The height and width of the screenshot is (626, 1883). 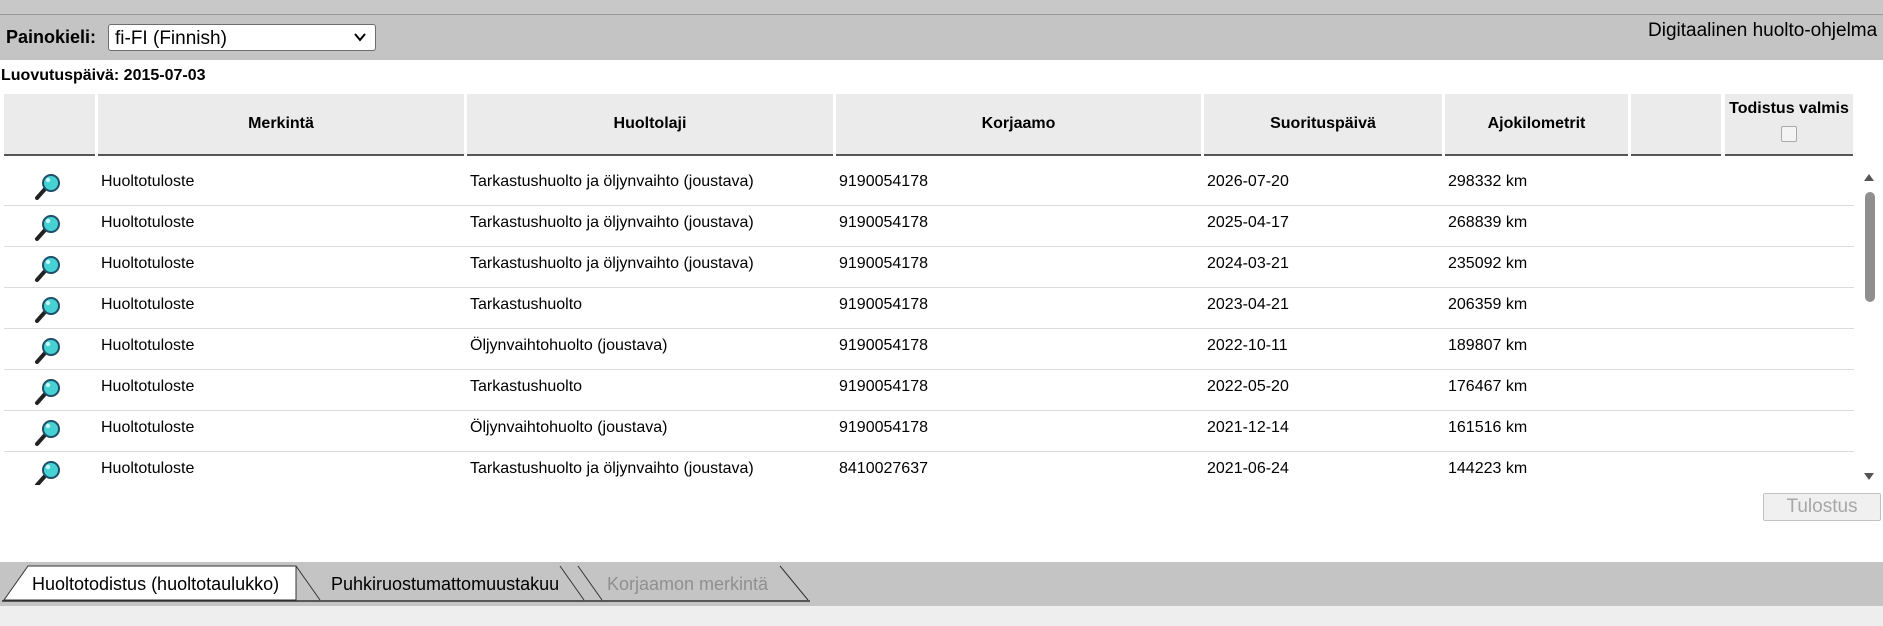 What do you see at coordinates (242, 37) in the screenshot?
I see `language-select: fi-FI (Finnish)` at bounding box center [242, 37].